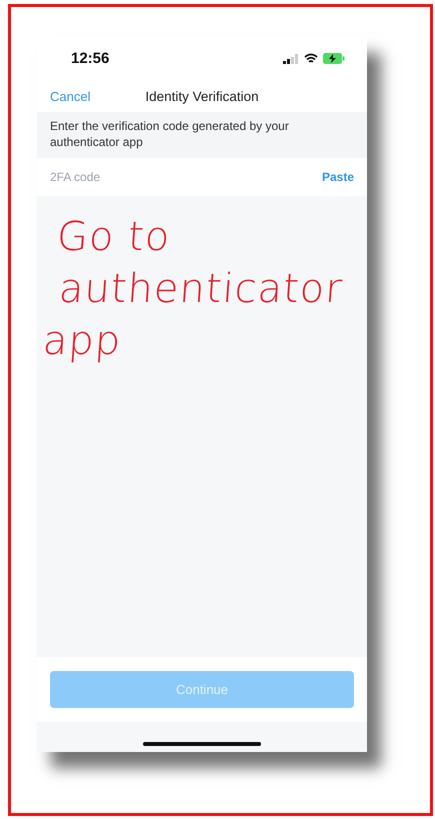  I want to click on code-field: 2FA code Paste, so click(202, 177).